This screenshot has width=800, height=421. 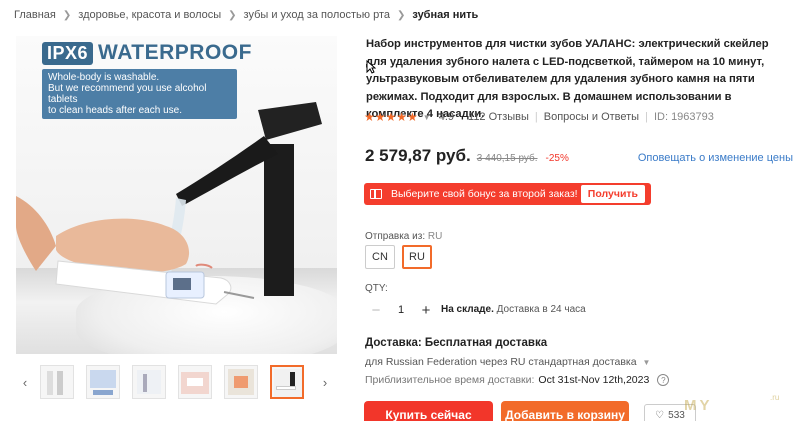 I want to click on ship-from-label: Отправка из: RU, so click(x=403, y=236).